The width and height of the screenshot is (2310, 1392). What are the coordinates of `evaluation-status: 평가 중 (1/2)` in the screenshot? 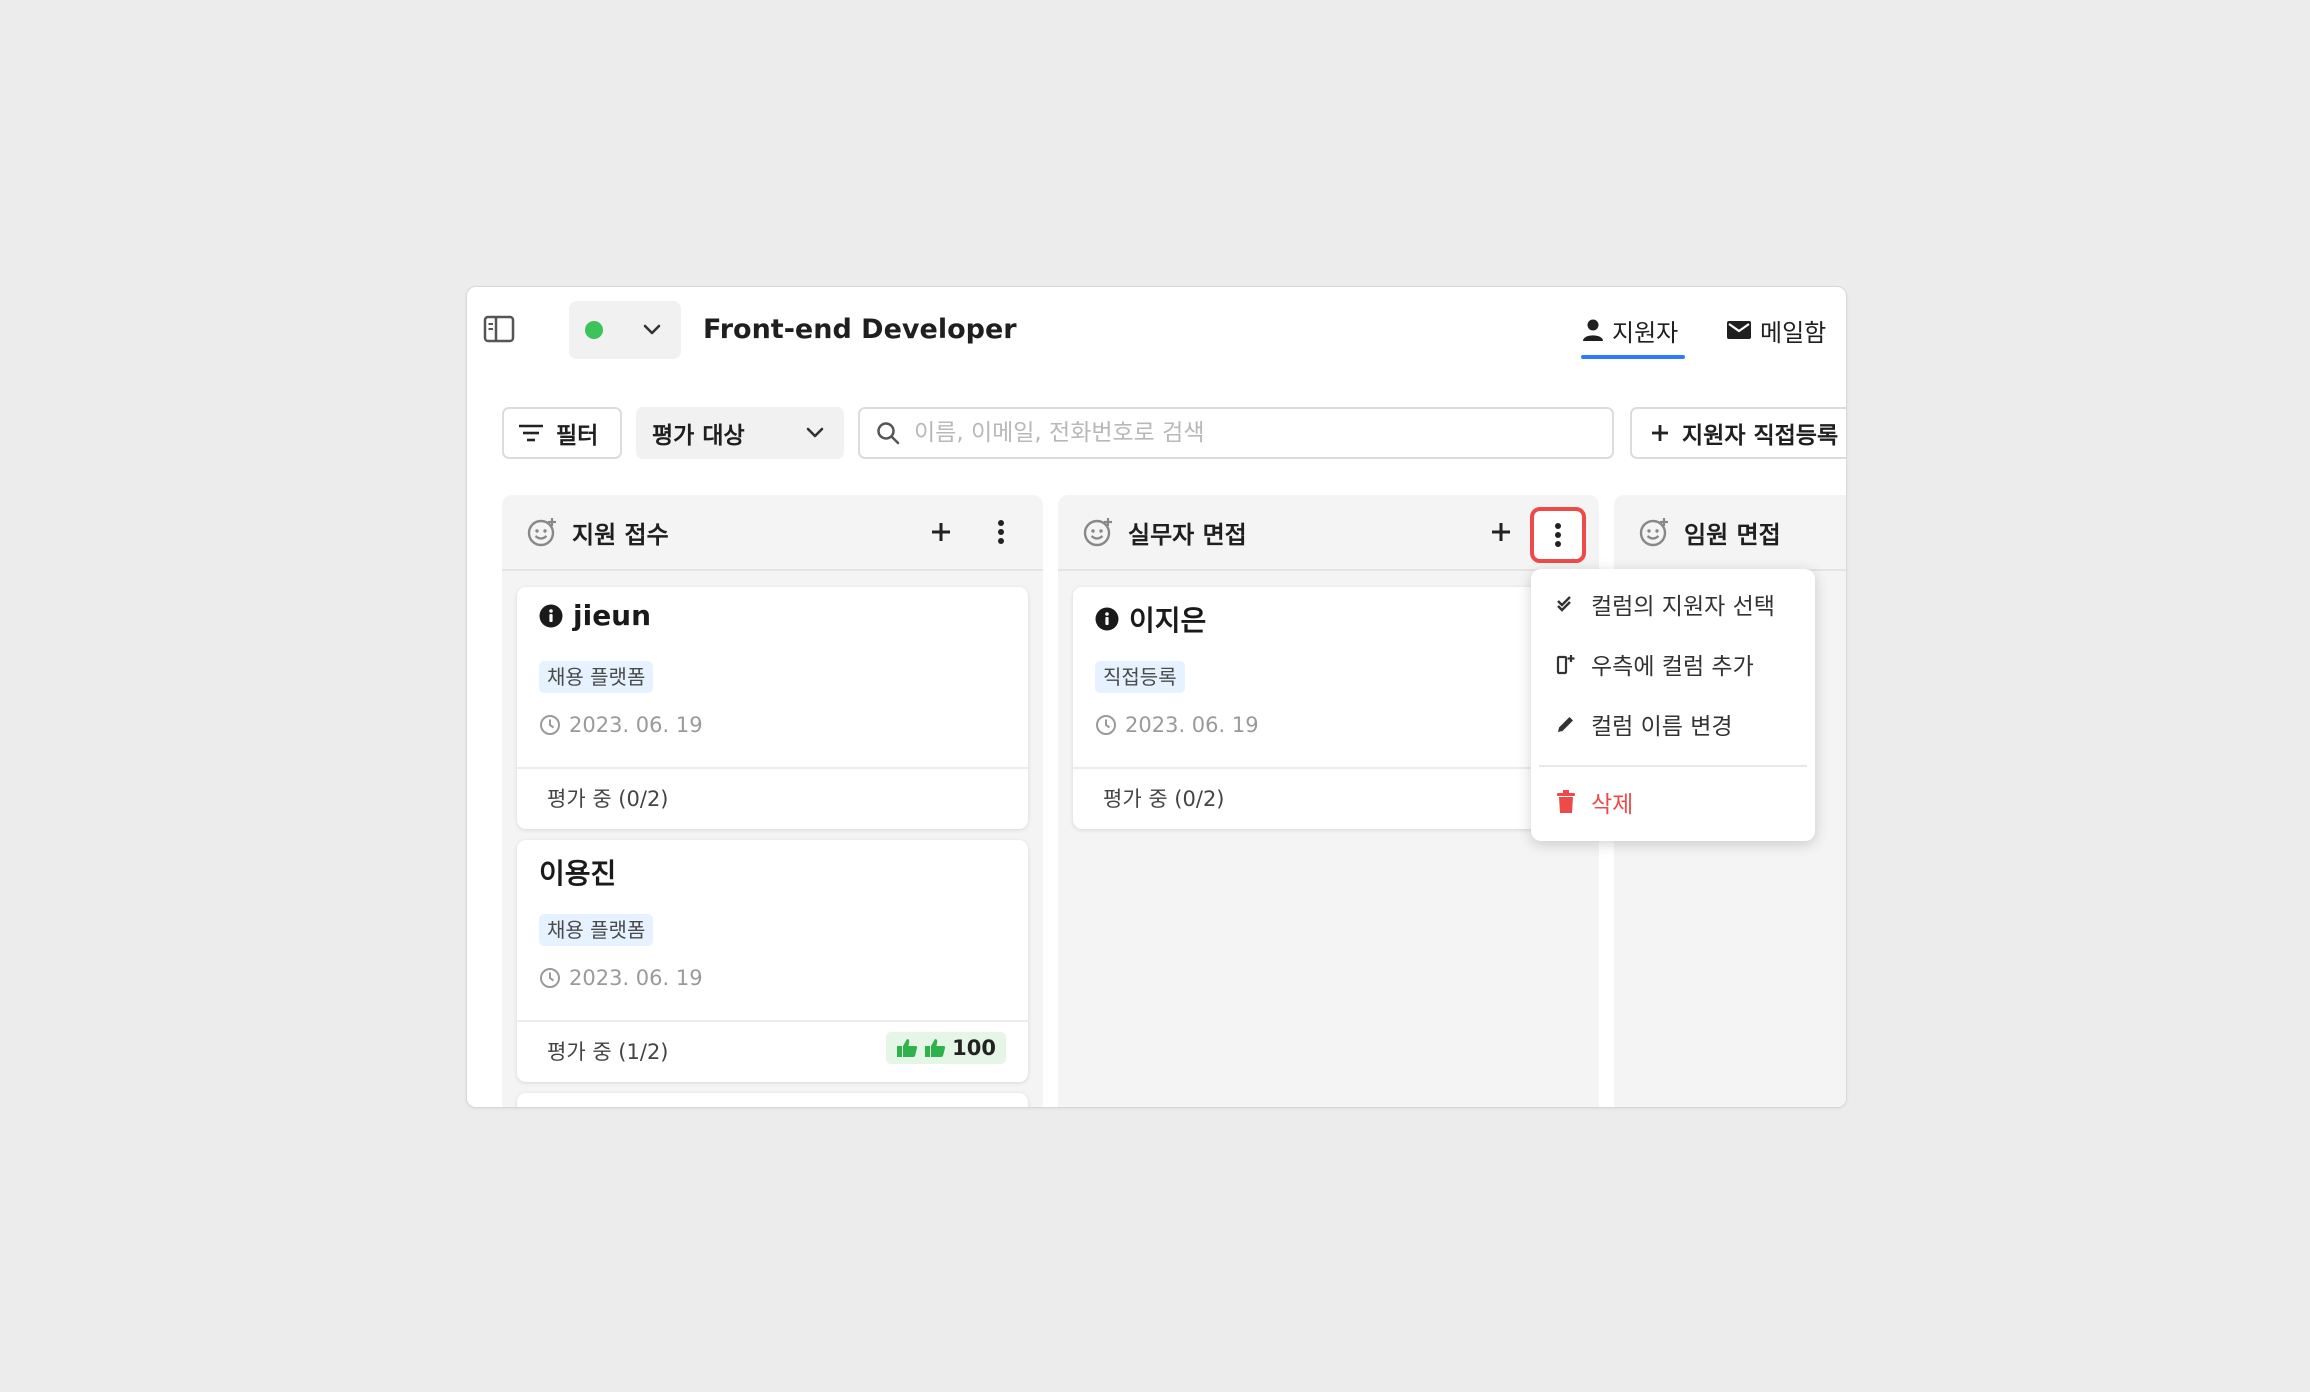 It's located at (608, 1052).